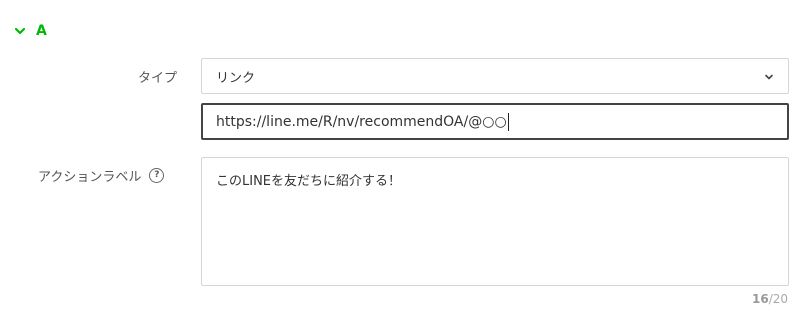 This screenshot has height=322, width=800. I want to click on action-label-label: アクションラベル ?, so click(101, 175).